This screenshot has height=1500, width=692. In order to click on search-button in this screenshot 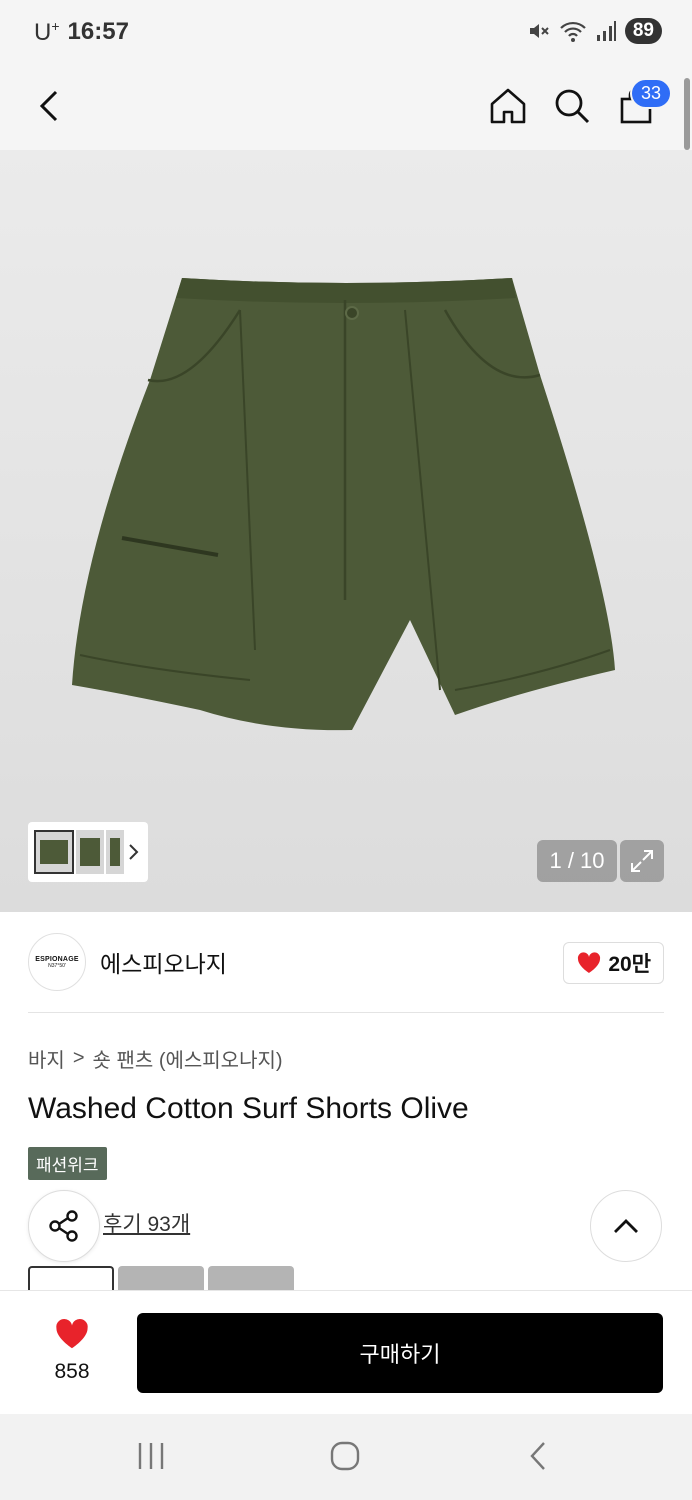, I will do `click(572, 106)`.